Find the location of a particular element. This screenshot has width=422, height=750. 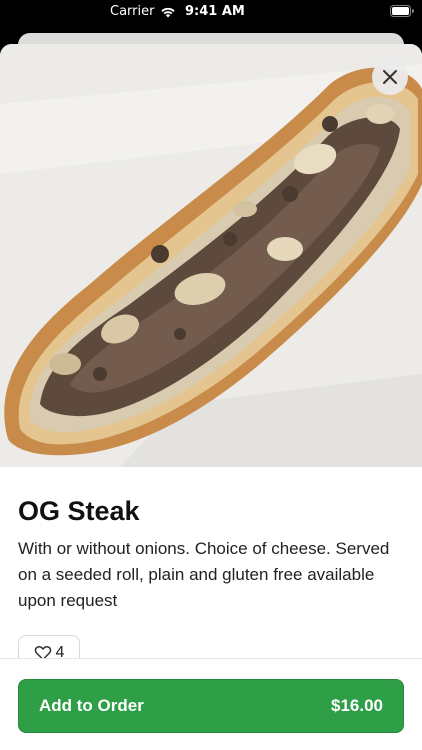

wifi-icon is located at coordinates (168, 12).